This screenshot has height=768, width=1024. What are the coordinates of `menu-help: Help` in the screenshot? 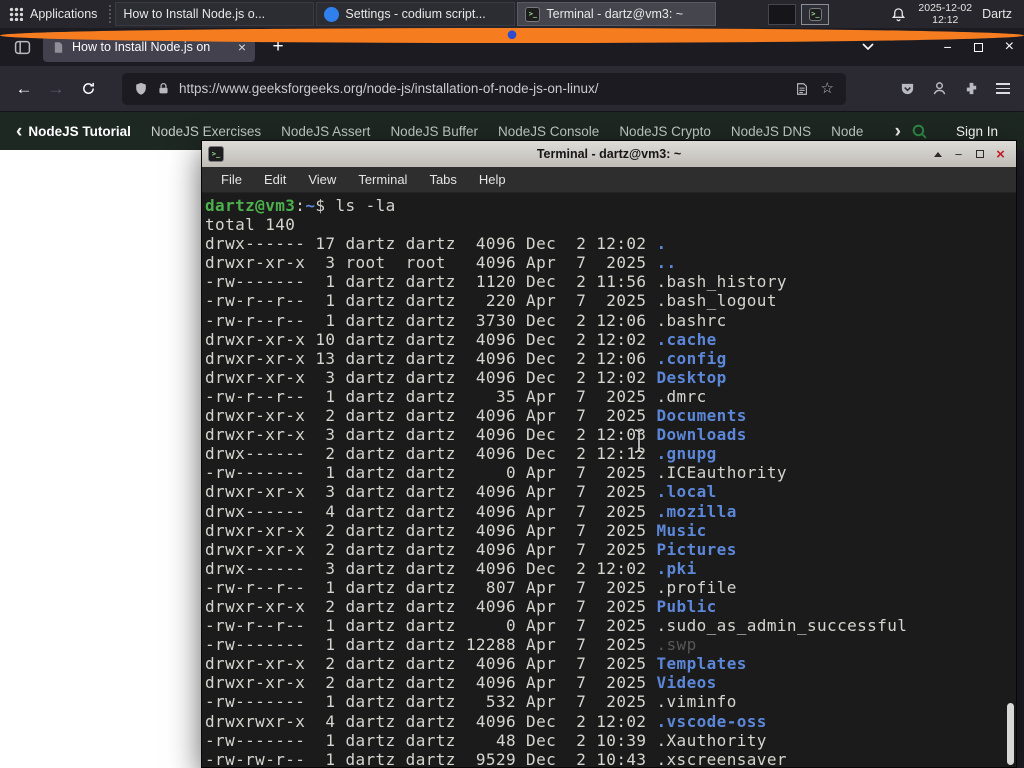 It's located at (492, 179).